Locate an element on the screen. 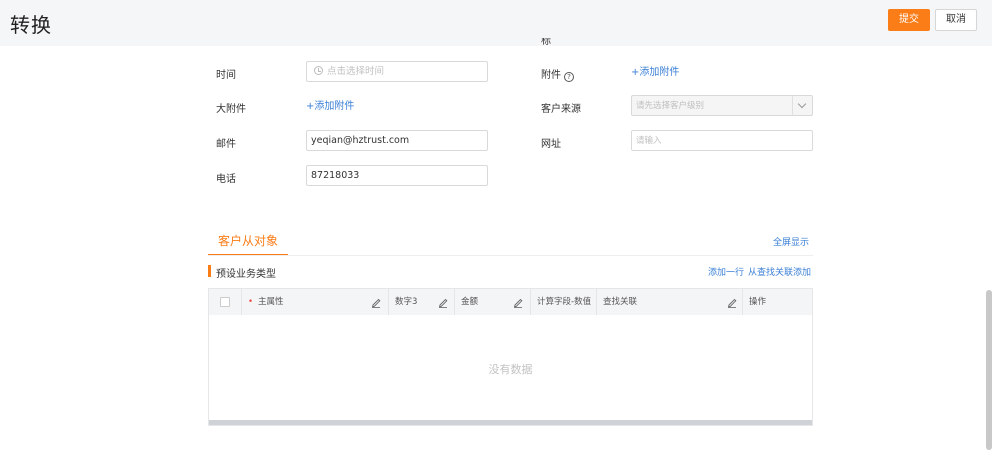 Image resolution: width=992 pixels, height=450 pixels. required-mark: • is located at coordinates (251, 302).